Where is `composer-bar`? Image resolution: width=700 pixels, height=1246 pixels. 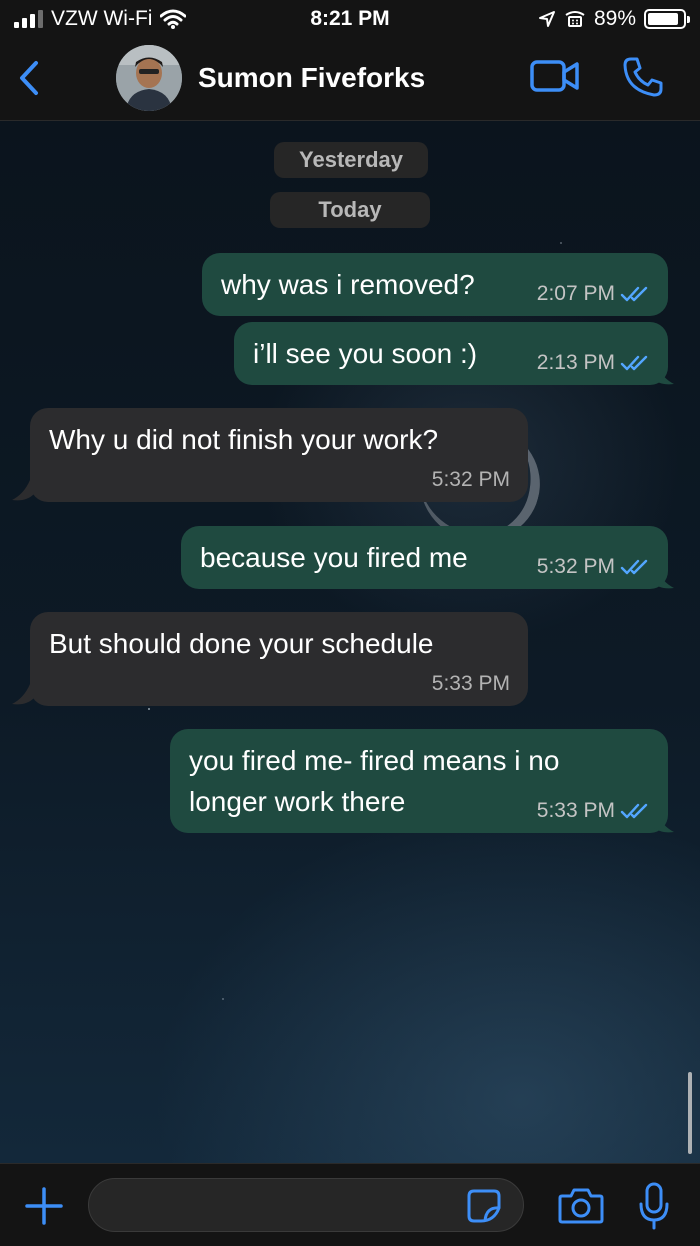 composer-bar is located at coordinates (350, 1204).